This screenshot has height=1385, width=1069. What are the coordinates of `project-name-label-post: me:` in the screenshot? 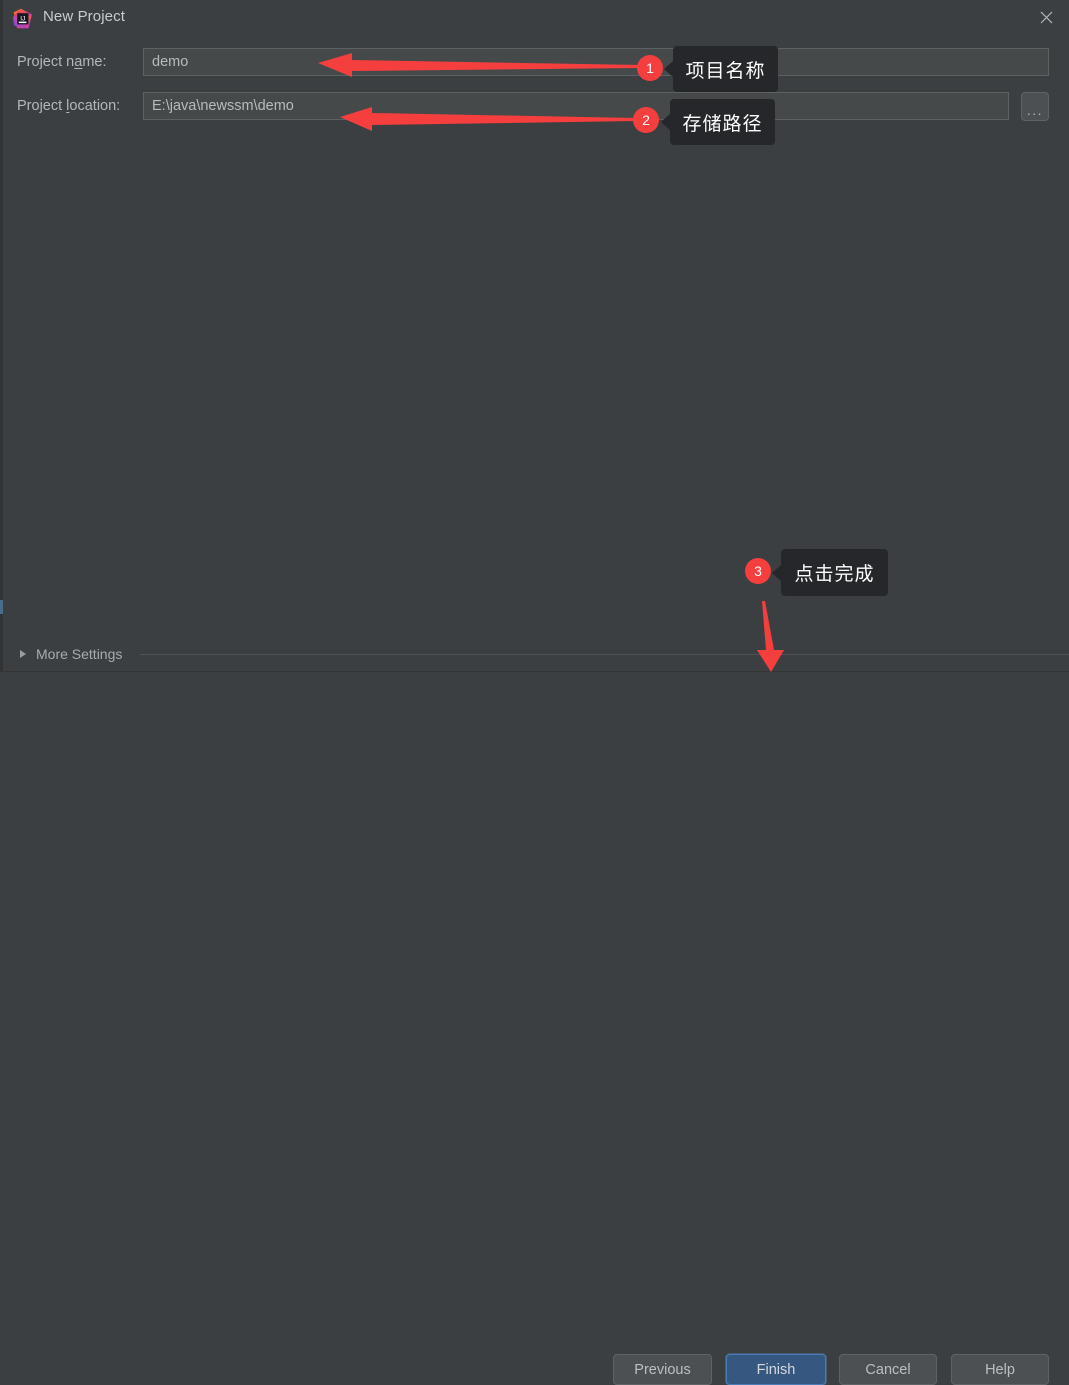 It's located at (94, 62).